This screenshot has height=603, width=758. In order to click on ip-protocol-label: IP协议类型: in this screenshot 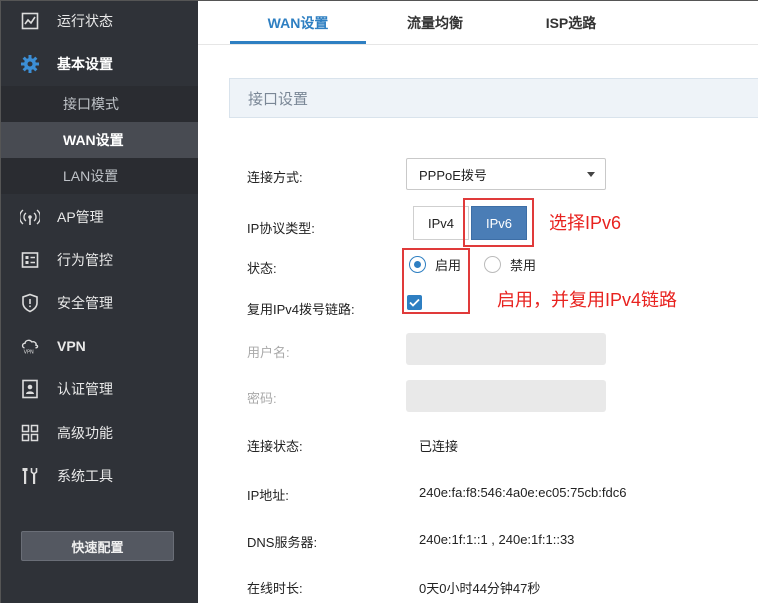, I will do `click(281, 228)`.